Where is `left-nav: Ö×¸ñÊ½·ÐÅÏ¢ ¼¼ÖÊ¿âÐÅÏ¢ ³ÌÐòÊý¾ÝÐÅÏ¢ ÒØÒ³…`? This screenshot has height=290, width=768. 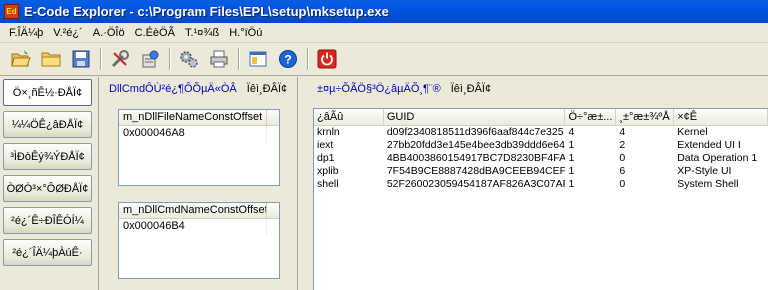
left-nav: Ö×¸ñÊ½·ÐÅÏ¢ ¼¼ÖÊ¿âÐÅÏ¢ ³ÌÐòÊý¾ÝÐÅÏ¢ ÒØÒ³… is located at coordinates (48, 183).